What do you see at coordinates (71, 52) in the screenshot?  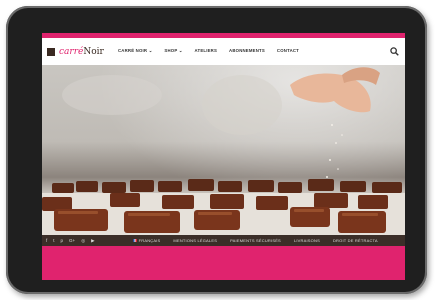 I see `logo-text-part1: carré` at bounding box center [71, 52].